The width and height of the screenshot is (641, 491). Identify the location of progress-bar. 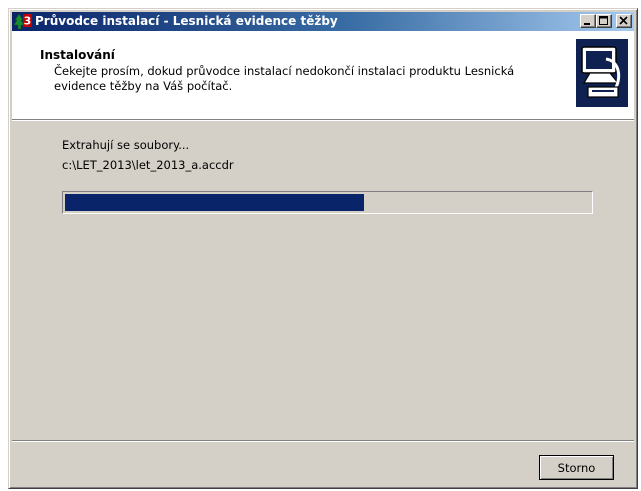
(327, 202).